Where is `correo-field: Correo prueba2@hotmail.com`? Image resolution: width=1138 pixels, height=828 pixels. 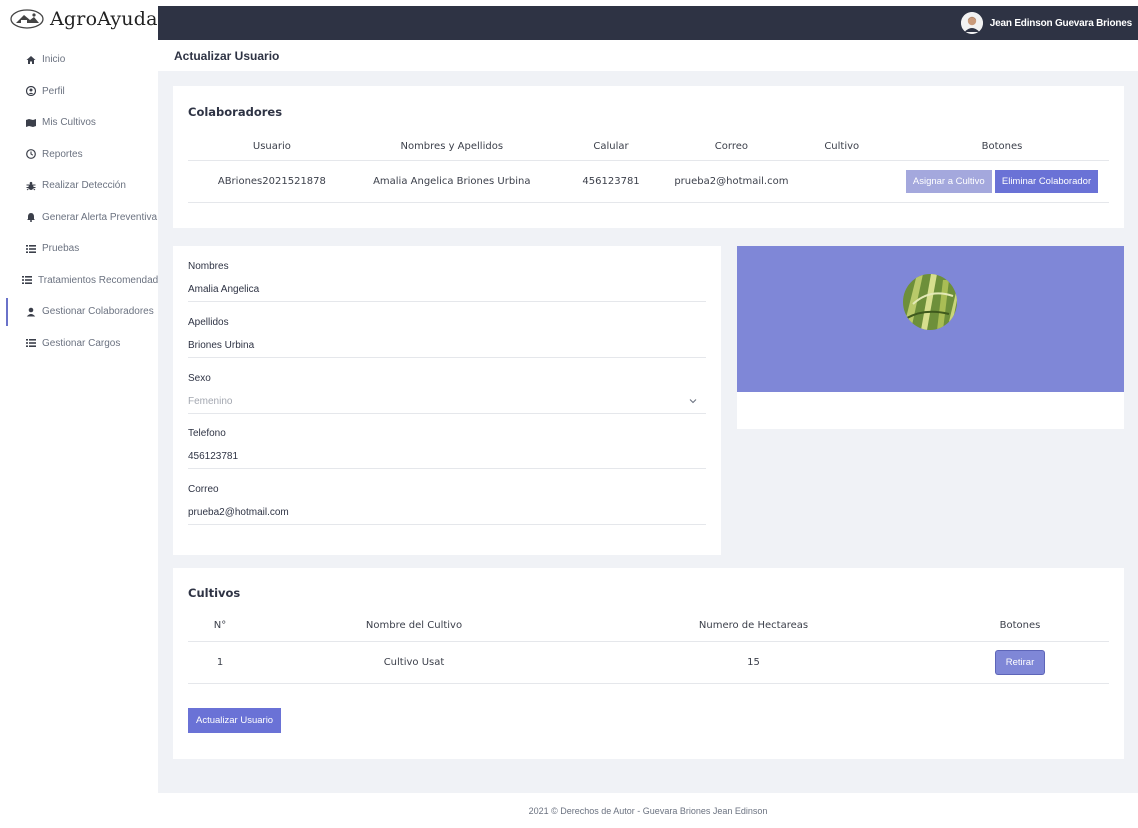 correo-field: Correo prueba2@hotmail.com is located at coordinates (447, 497).